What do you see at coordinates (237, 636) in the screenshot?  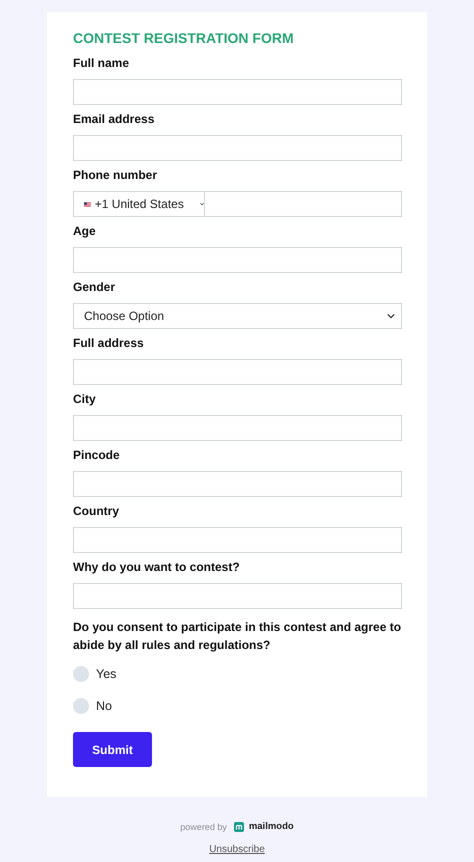 I see `question-label: Do you consent to participate in this contest and agree to abide by all rules and regulations?` at bounding box center [237, 636].